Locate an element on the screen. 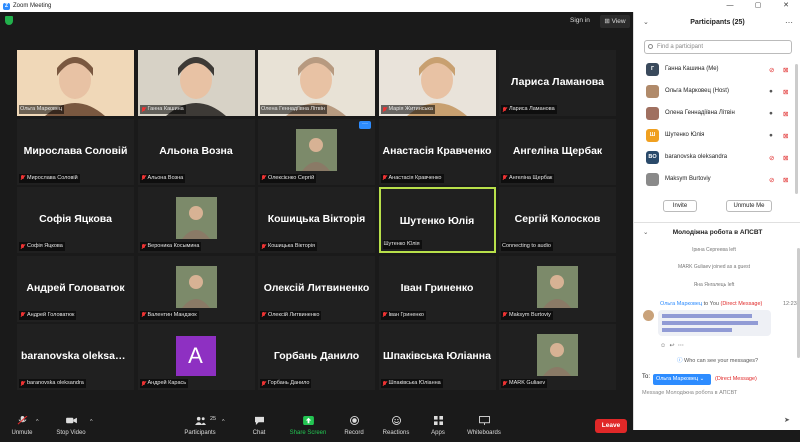 This screenshot has width=800, height=442. video-tile: Сергій Колосков Connecting to audio is located at coordinates (557, 220).